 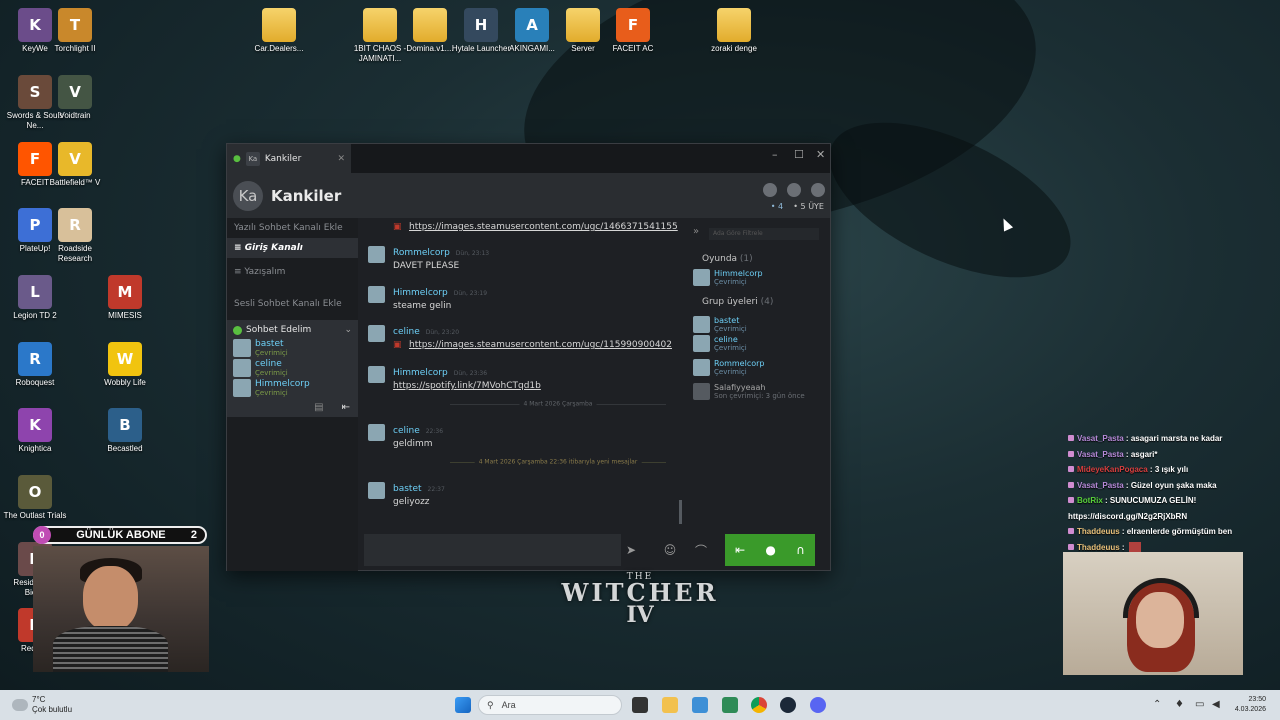 I want to click on online-count: • 4, so click(x=777, y=206).